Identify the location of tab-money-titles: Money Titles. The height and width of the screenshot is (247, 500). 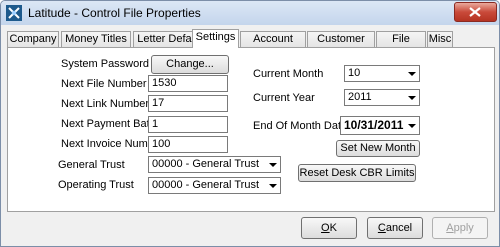
(96, 39).